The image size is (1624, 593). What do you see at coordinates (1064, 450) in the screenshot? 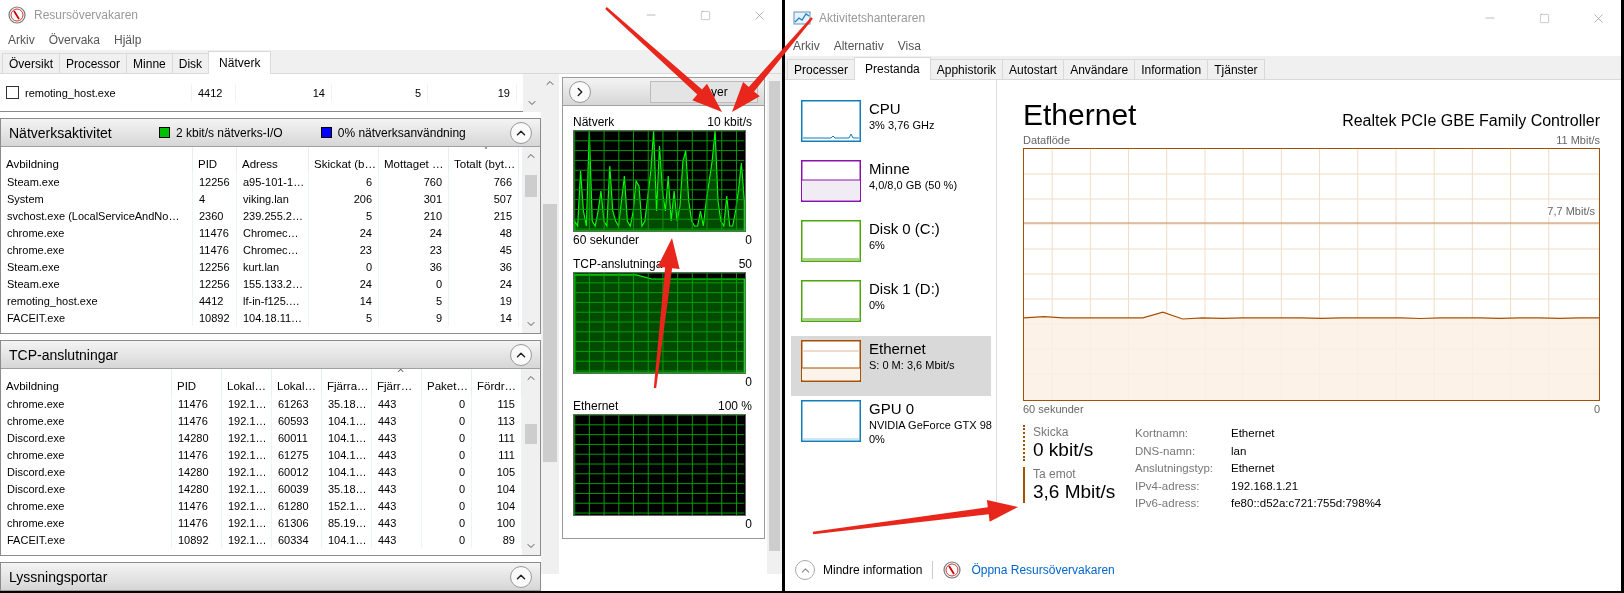
I see `stat-value: 0 kbit/s` at bounding box center [1064, 450].